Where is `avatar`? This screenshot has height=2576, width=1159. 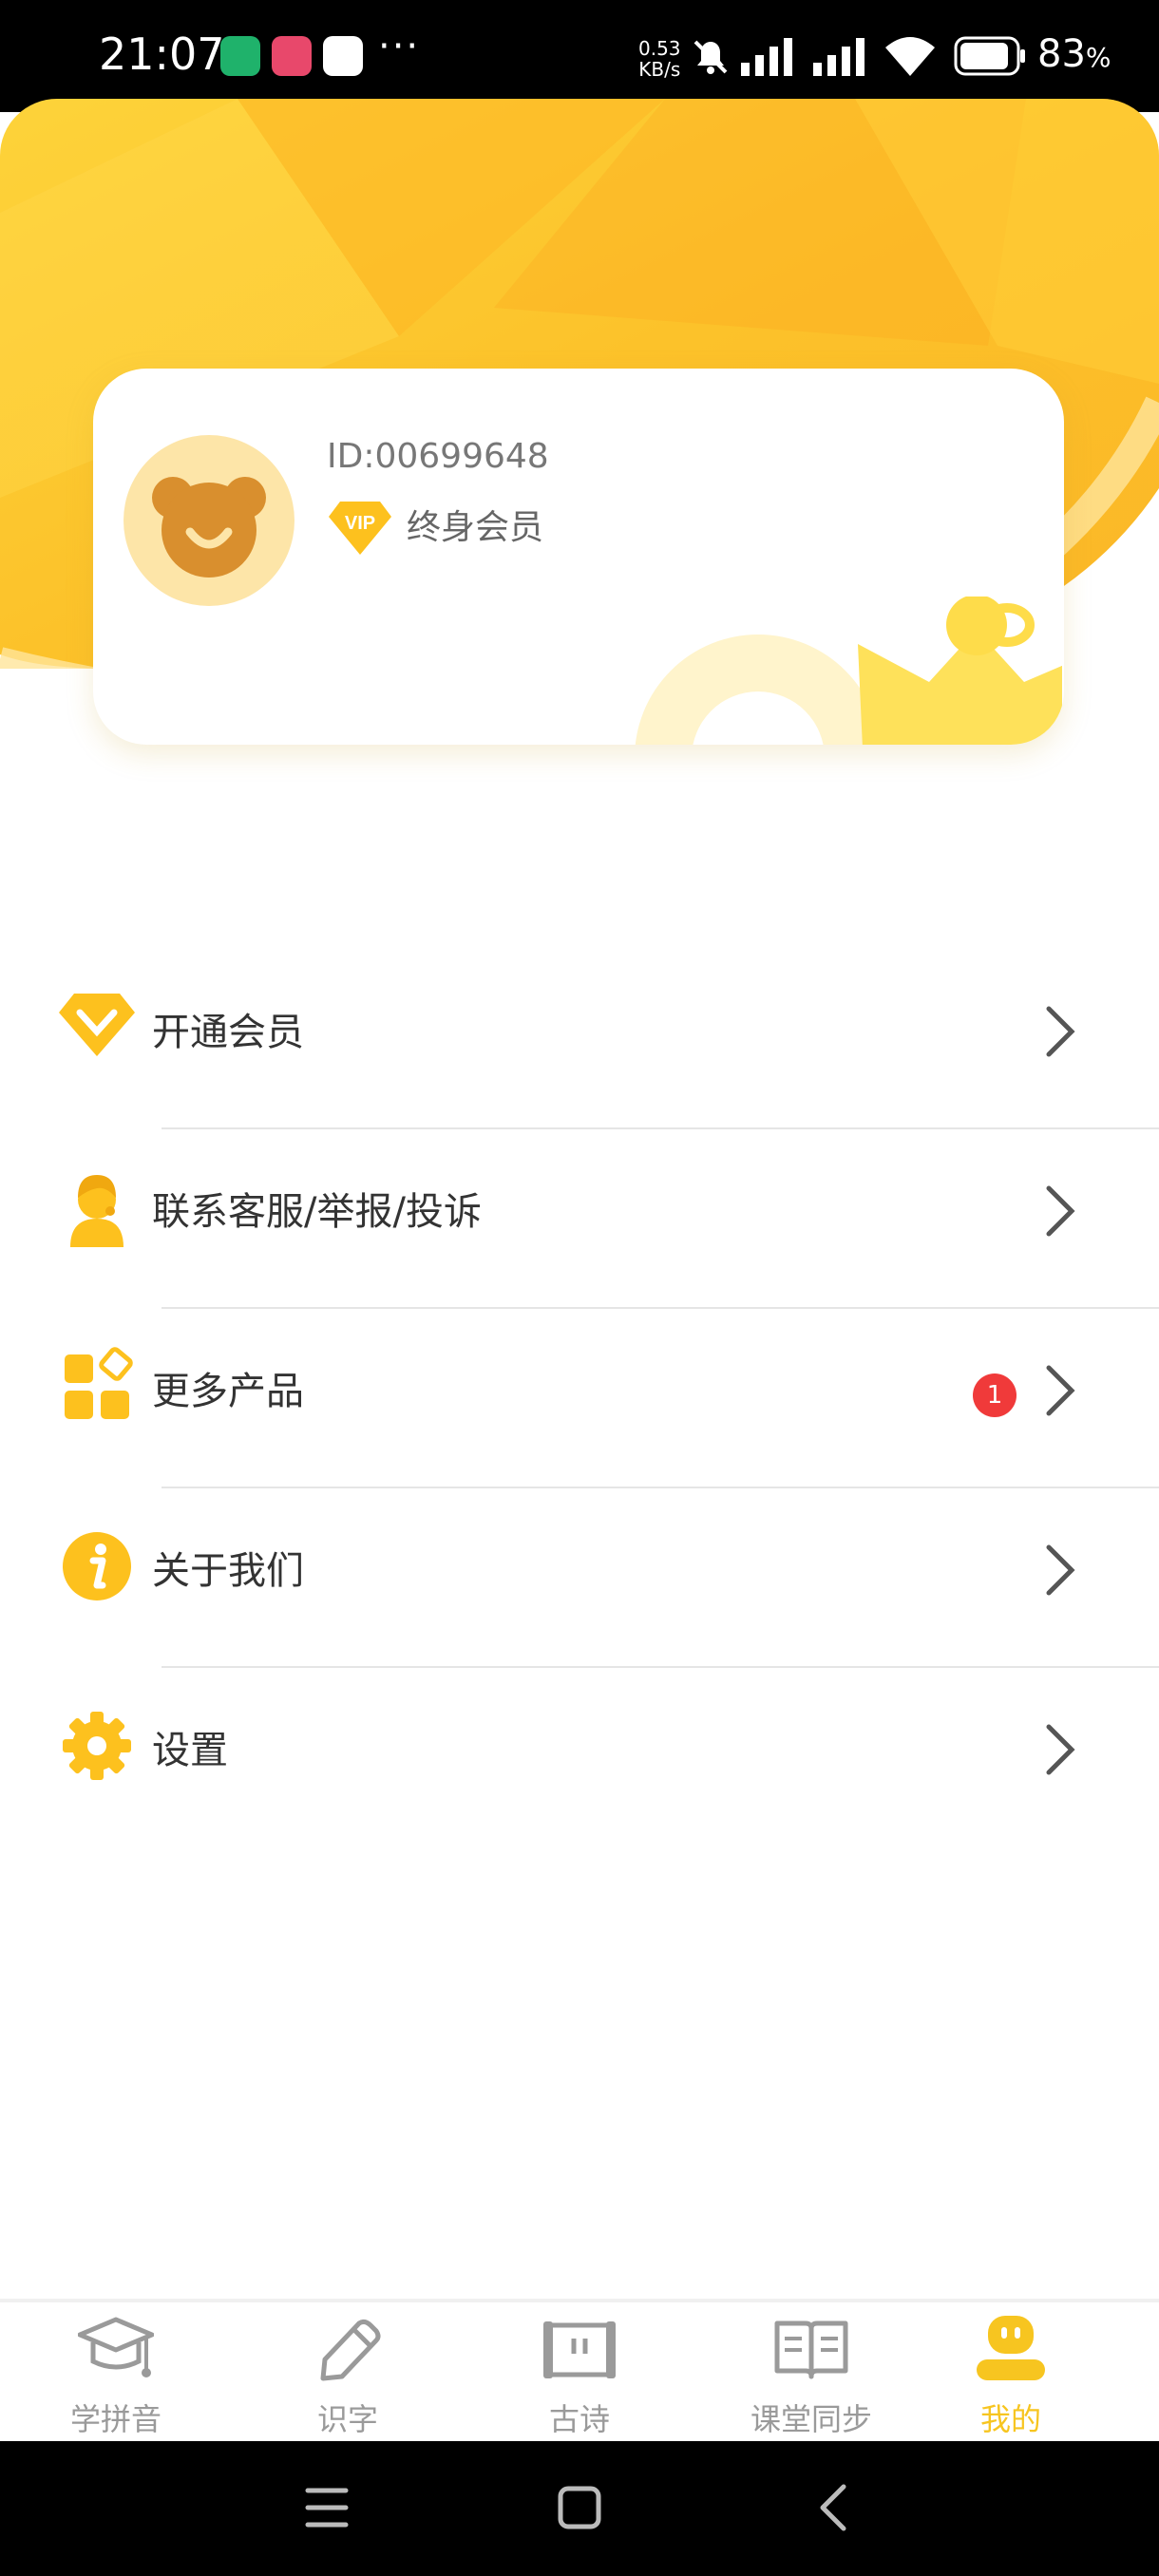
avatar is located at coordinates (209, 520).